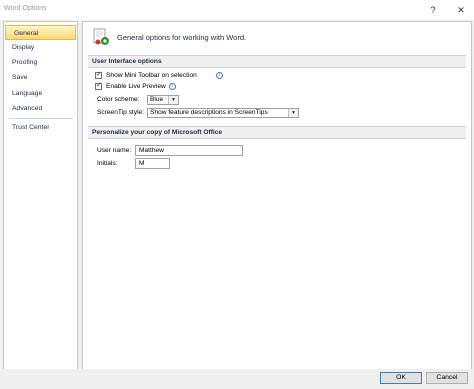 This screenshot has width=474, height=389. What do you see at coordinates (152, 163) in the screenshot?
I see `initials-field: M` at bounding box center [152, 163].